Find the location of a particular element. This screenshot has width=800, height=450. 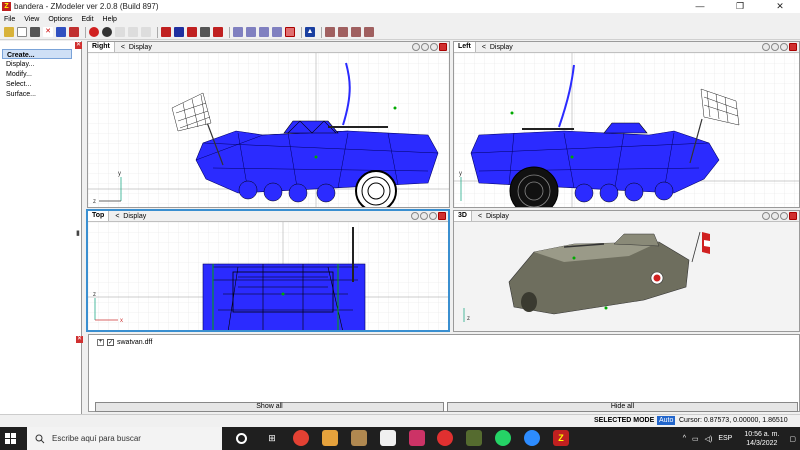

network-icon: ▭ is located at coordinates (695, 439).